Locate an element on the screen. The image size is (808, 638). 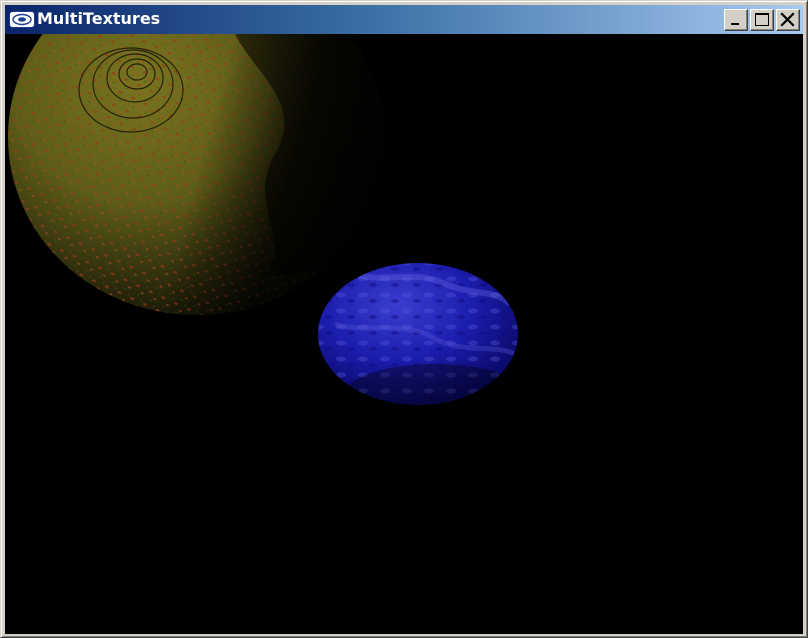
maximize-button is located at coordinates (762, 20).